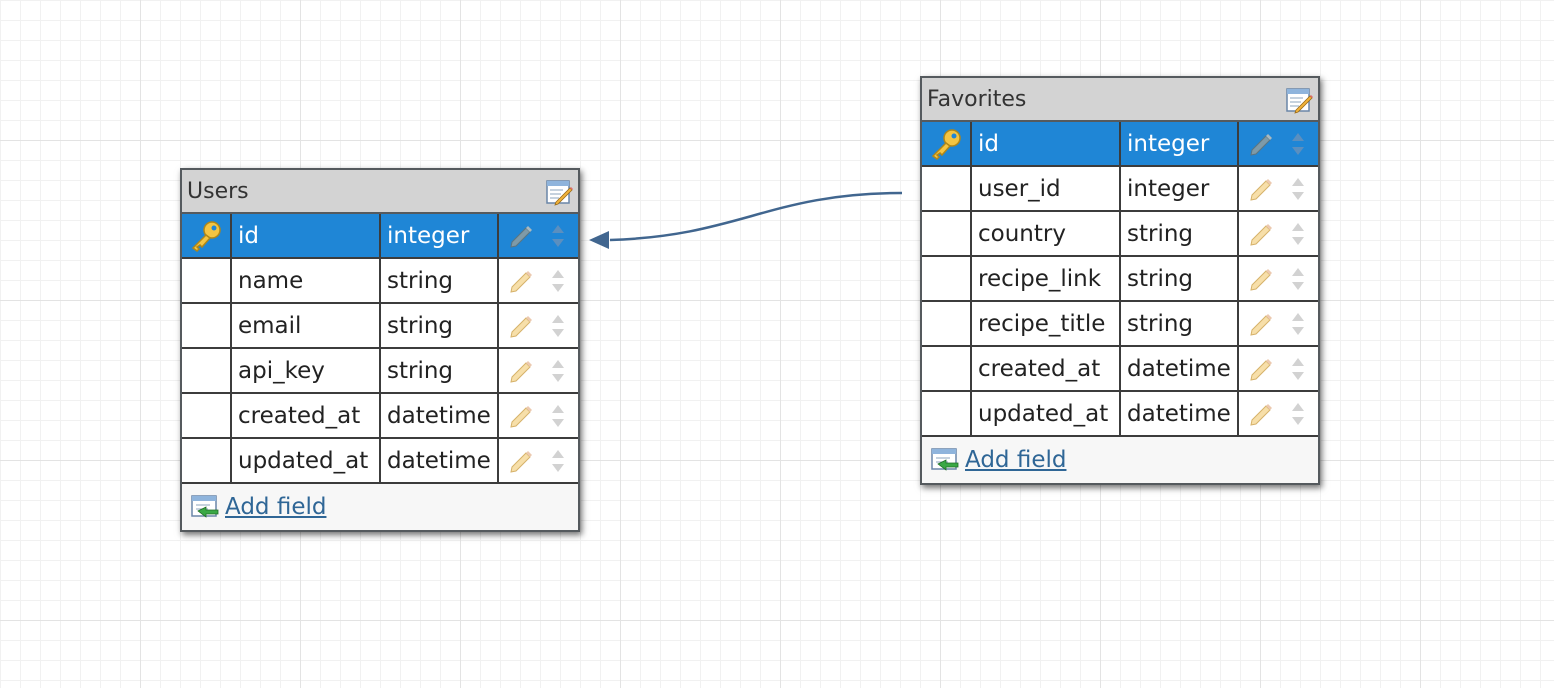 This screenshot has height=688, width=1554. Describe the element at coordinates (1046, 323) in the screenshot. I see `field-name: recipe_title` at that location.